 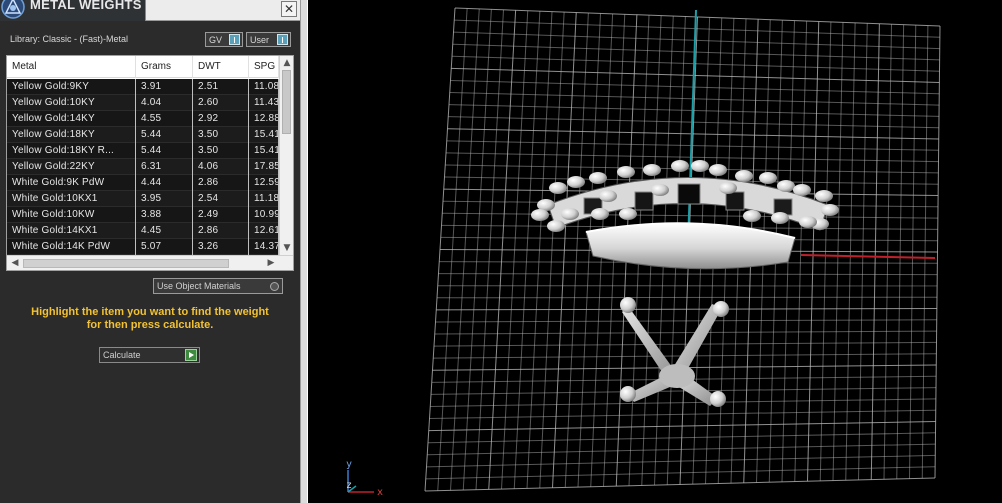 I want to click on cell-dwt: 2.54, so click(x=221, y=199).